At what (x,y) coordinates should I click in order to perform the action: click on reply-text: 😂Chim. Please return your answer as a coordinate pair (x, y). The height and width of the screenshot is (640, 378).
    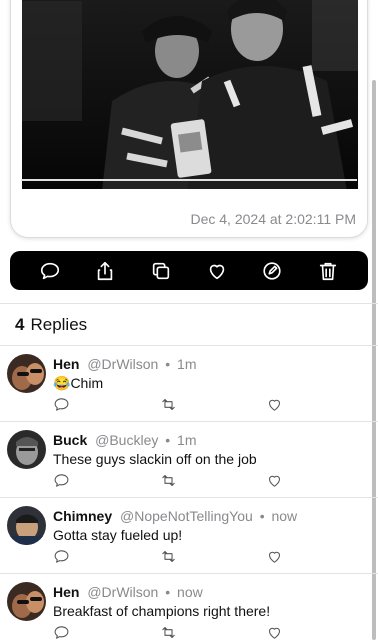
    Looking at the image, I should click on (78, 383).